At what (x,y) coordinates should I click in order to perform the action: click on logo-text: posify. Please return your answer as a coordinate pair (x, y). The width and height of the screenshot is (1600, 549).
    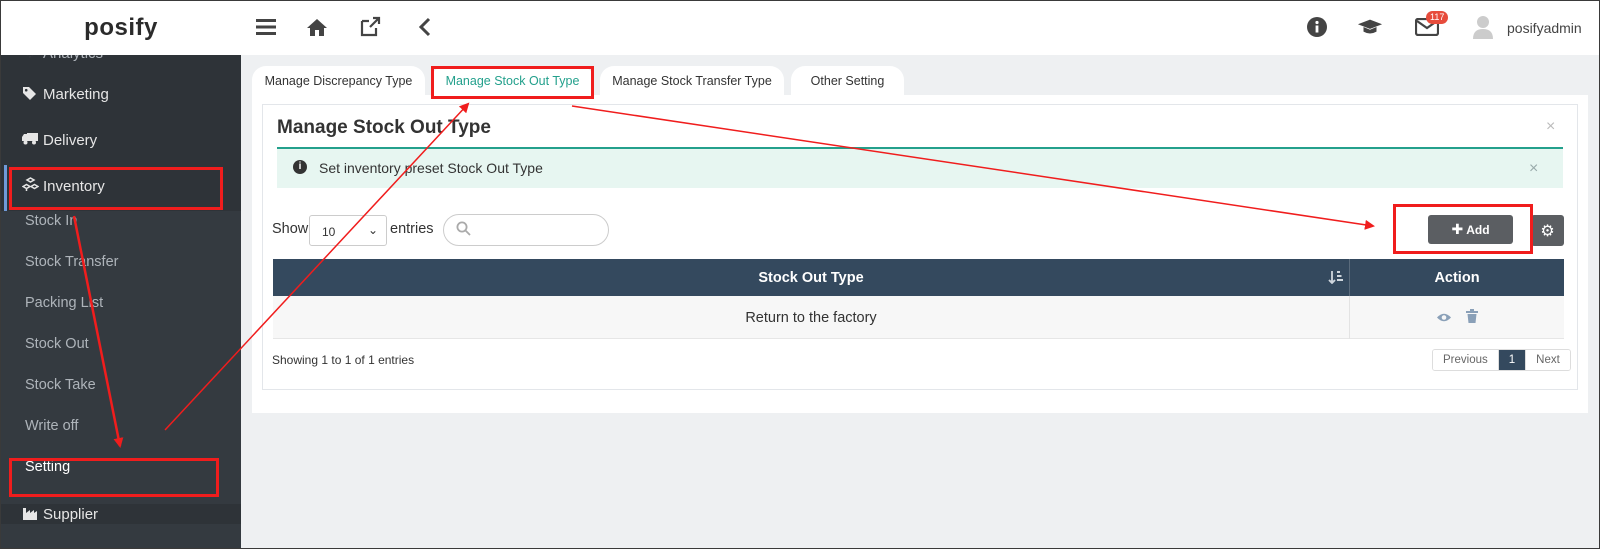
    Looking at the image, I should click on (121, 27).